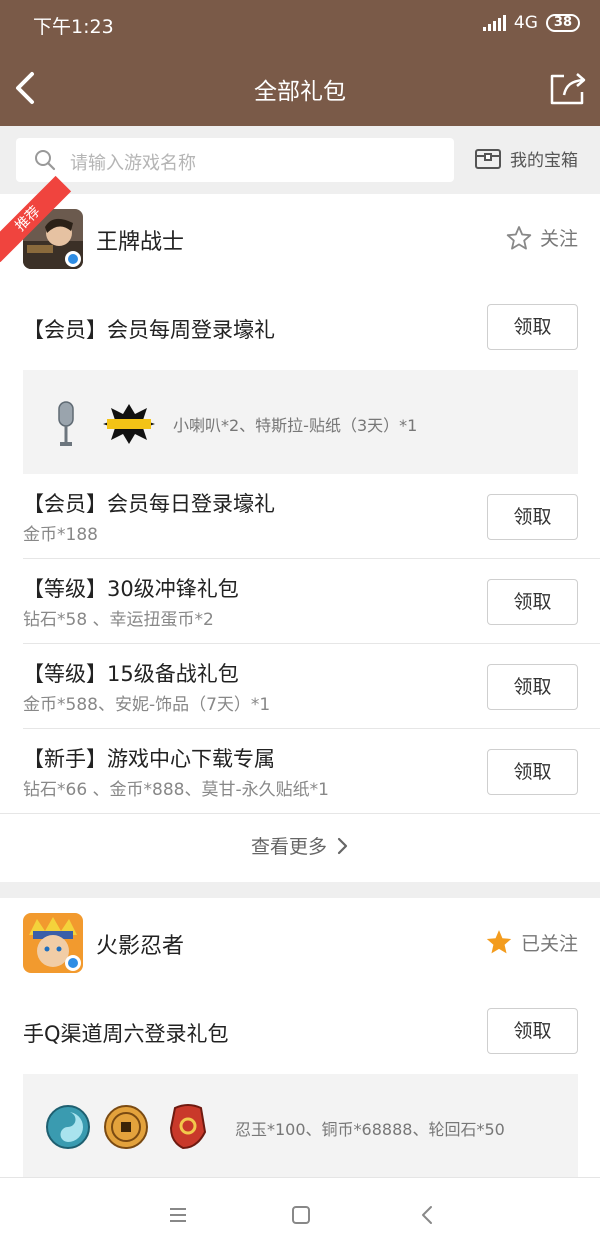  Describe the element at coordinates (300, 25) in the screenshot. I see `status-bar: 下午1:23 4G 38` at that location.